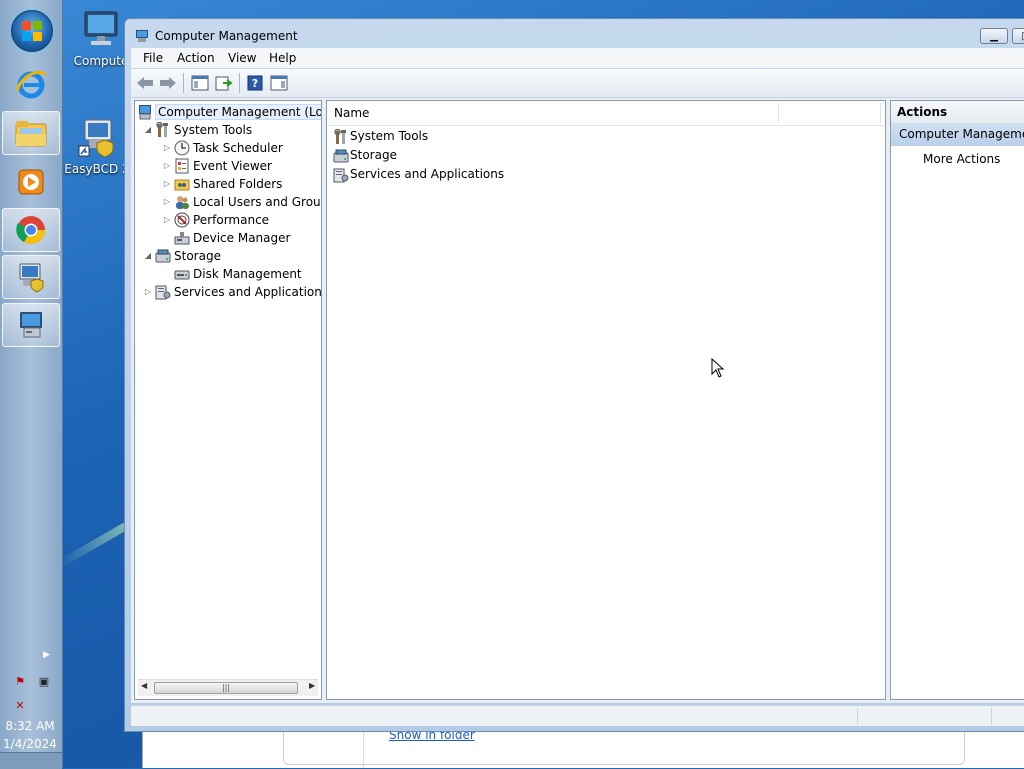 This screenshot has width=1024, height=769. I want to click on folder-icon, so click(31, 134).